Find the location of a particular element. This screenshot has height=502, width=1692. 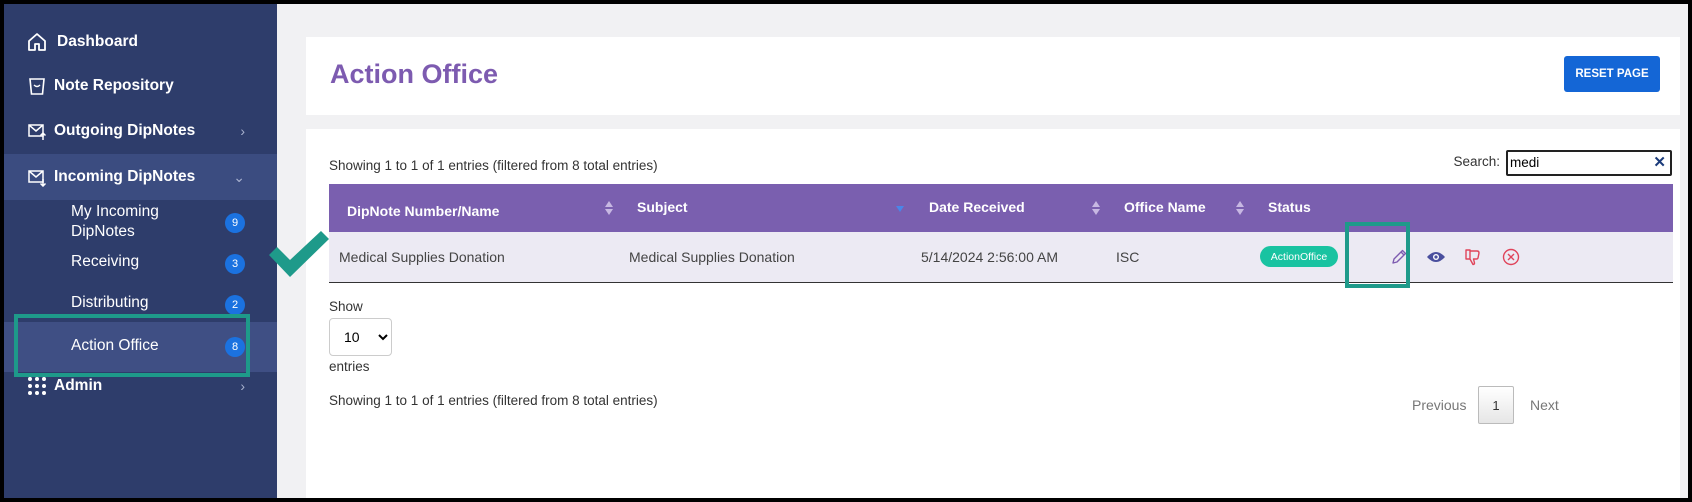

pagination-previous: Previous is located at coordinates (1439, 405).